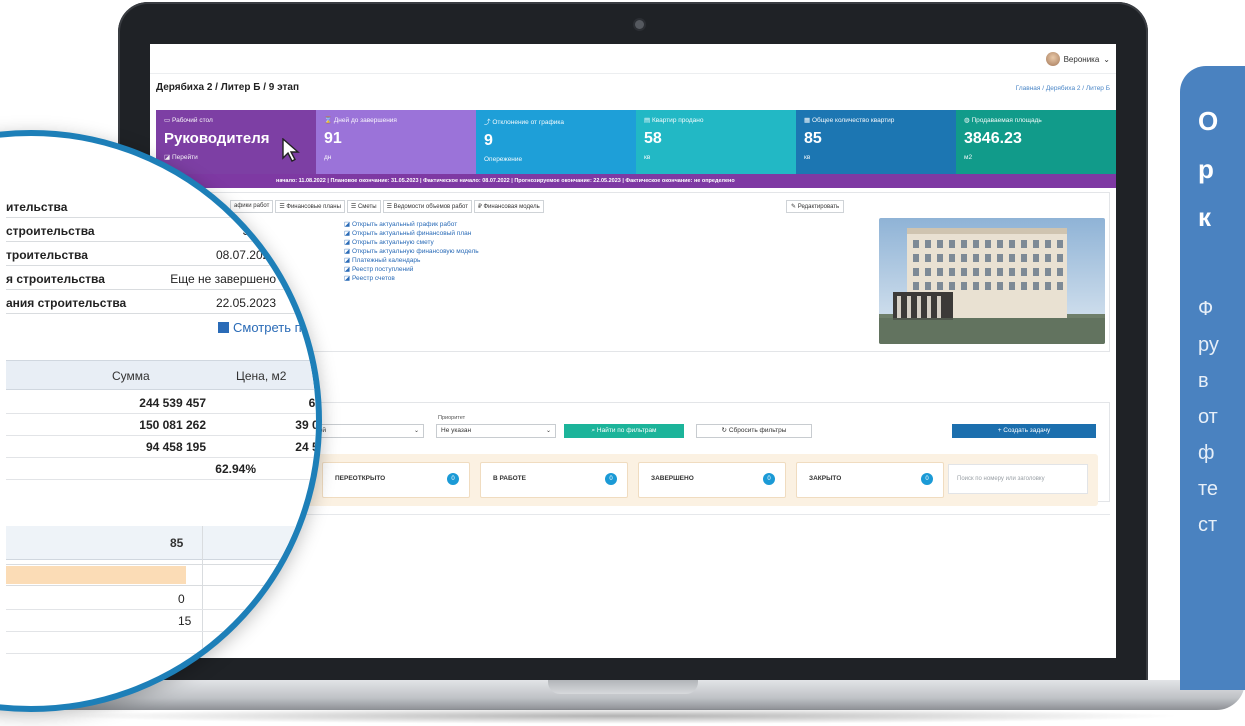 The image size is (1245, 726). I want to click on row-value: 1, so click(292, 207).